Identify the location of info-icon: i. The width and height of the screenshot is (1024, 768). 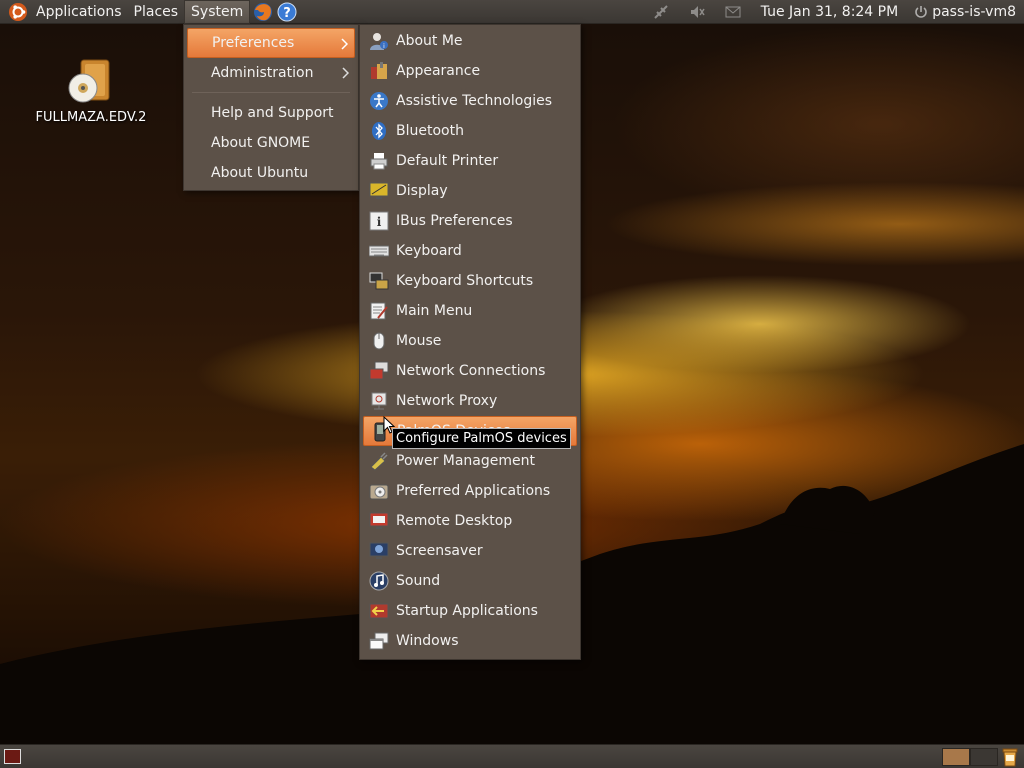
(379, 221).